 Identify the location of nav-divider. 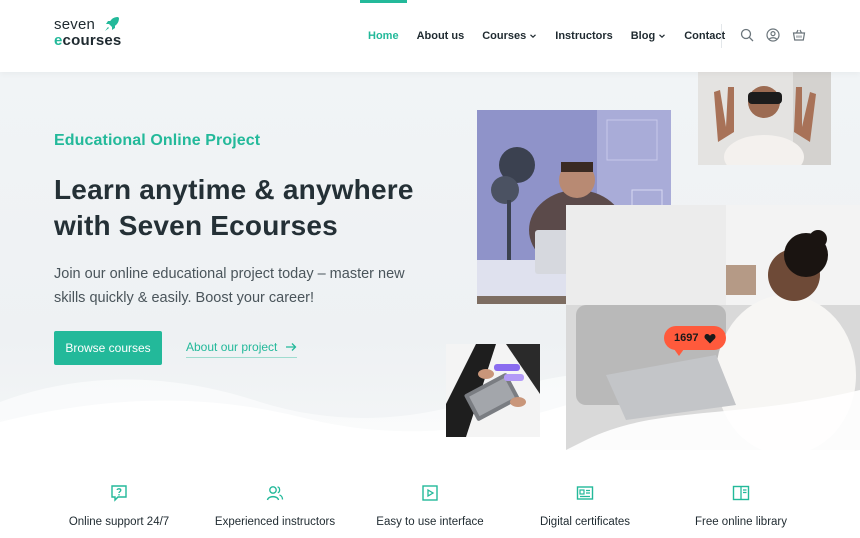
(721, 36).